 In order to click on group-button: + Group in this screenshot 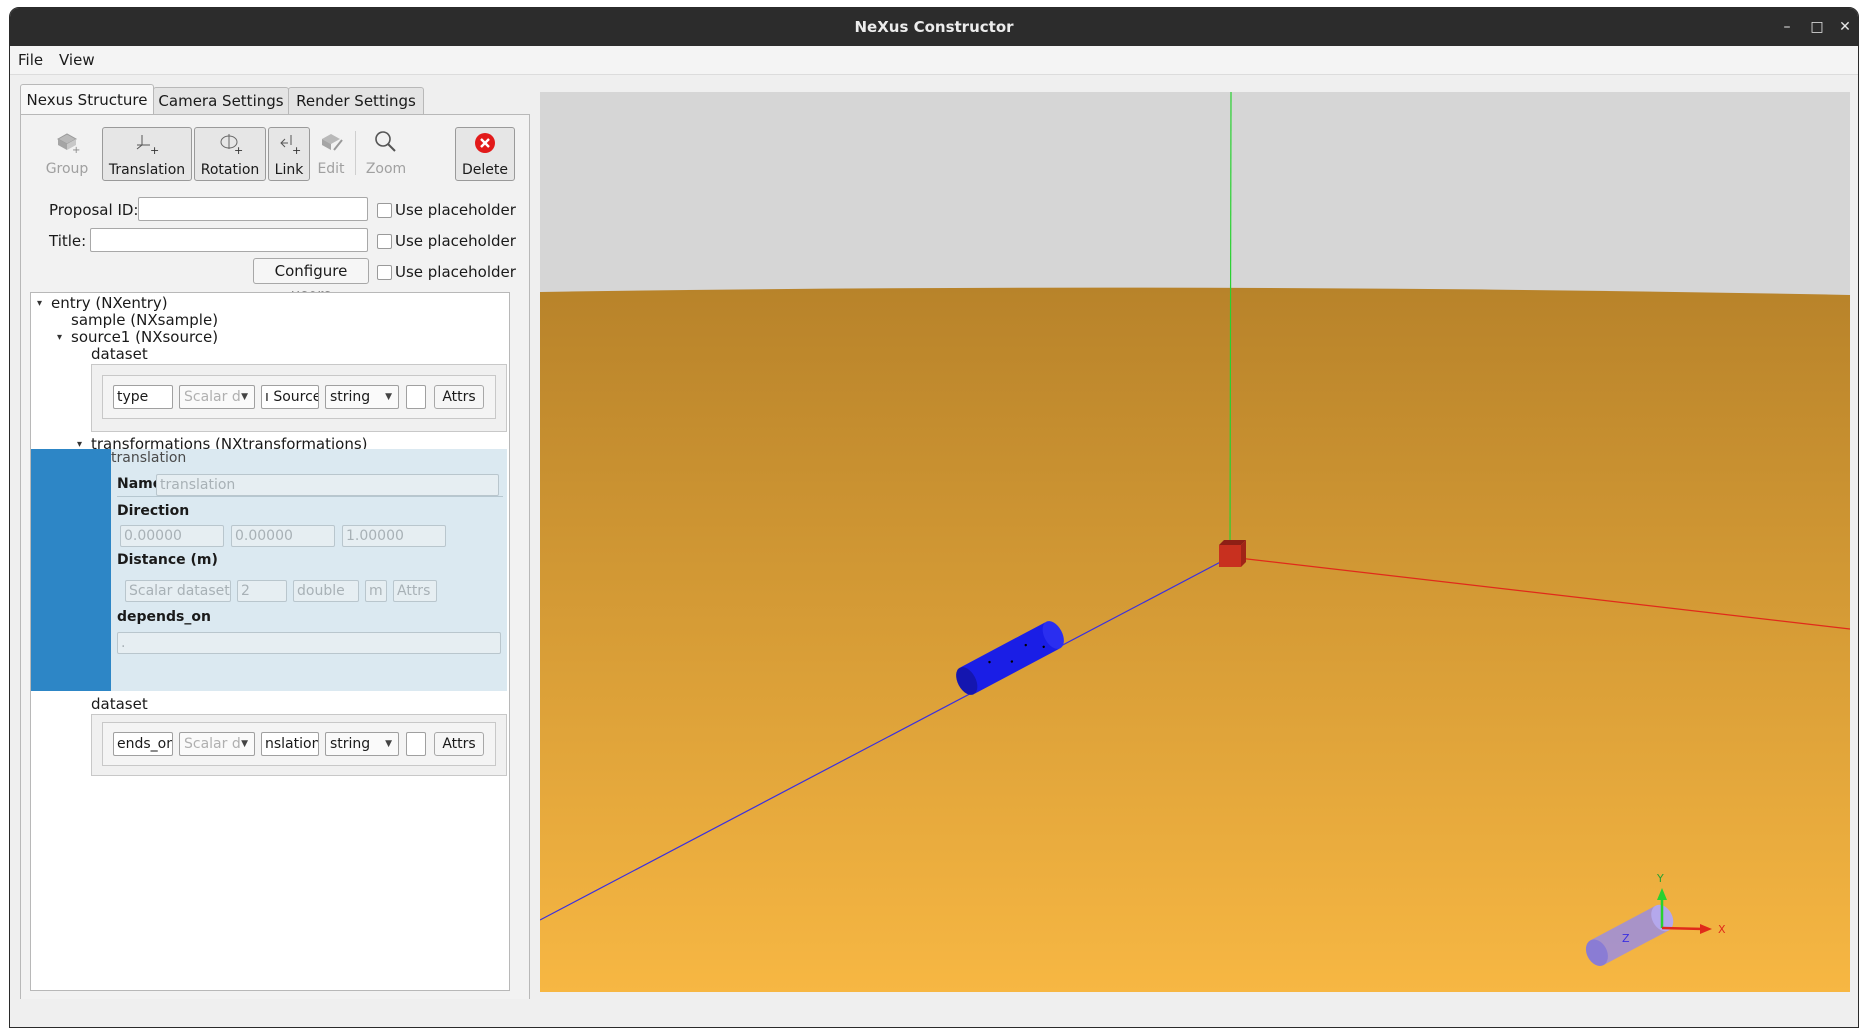, I will do `click(67, 153)`.